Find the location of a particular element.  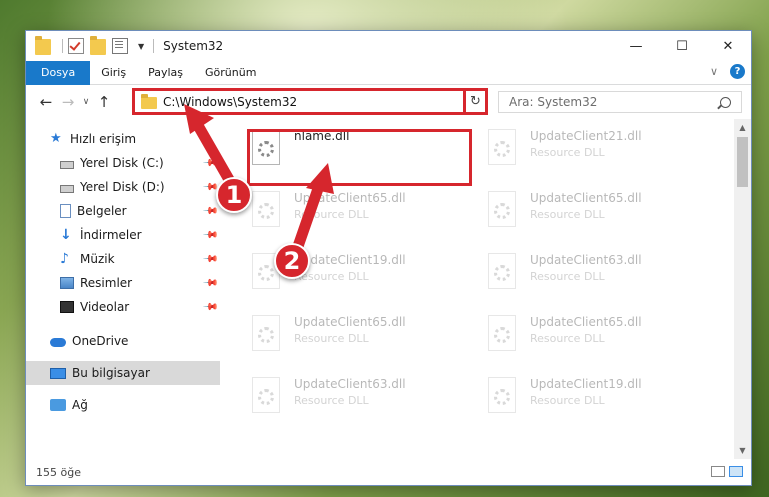

new-folder-icon is located at coordinates (98, 45).